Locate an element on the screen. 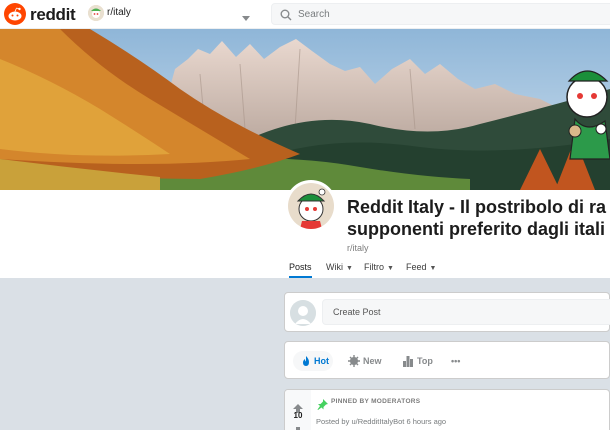 This screenshot has height=430, width=610. subreddit-name: r/italy is located at coordinates (358, 248).